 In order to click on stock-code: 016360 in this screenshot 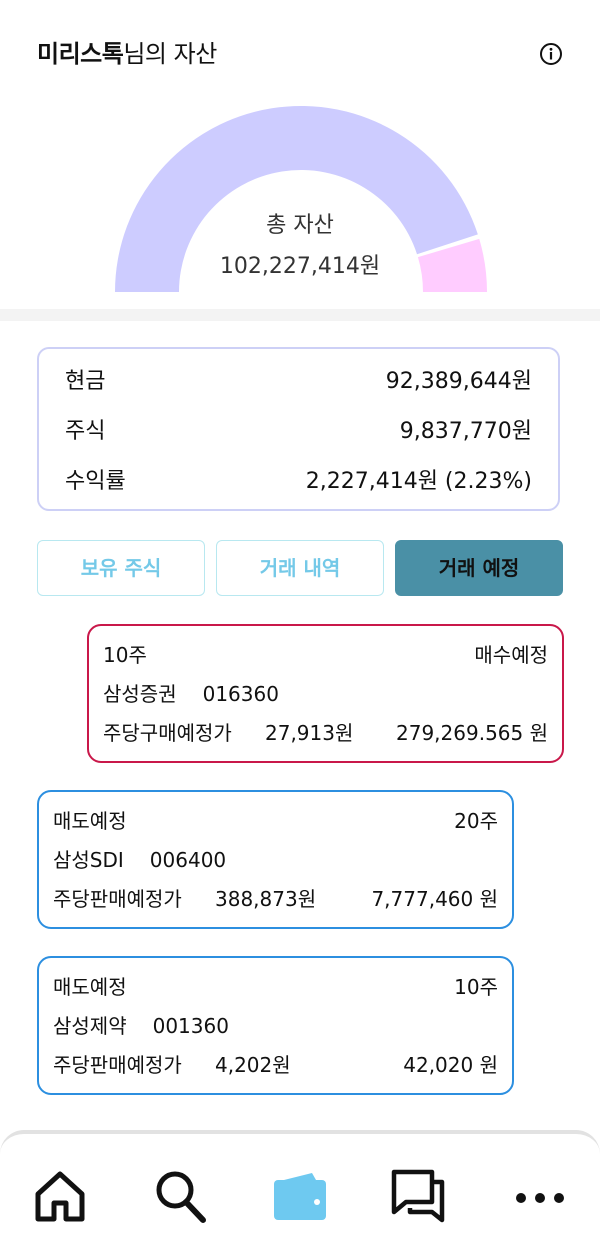, I will do `click(240, 694)`.